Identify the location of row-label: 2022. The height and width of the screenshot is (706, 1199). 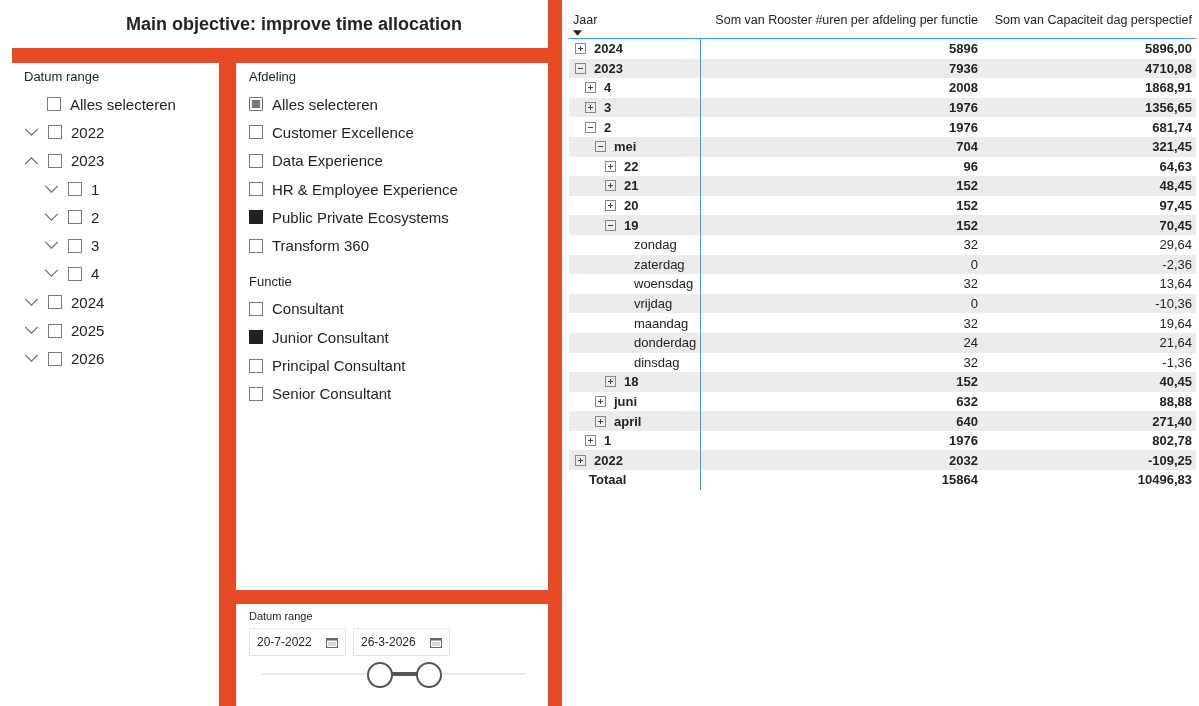
(608, 460).